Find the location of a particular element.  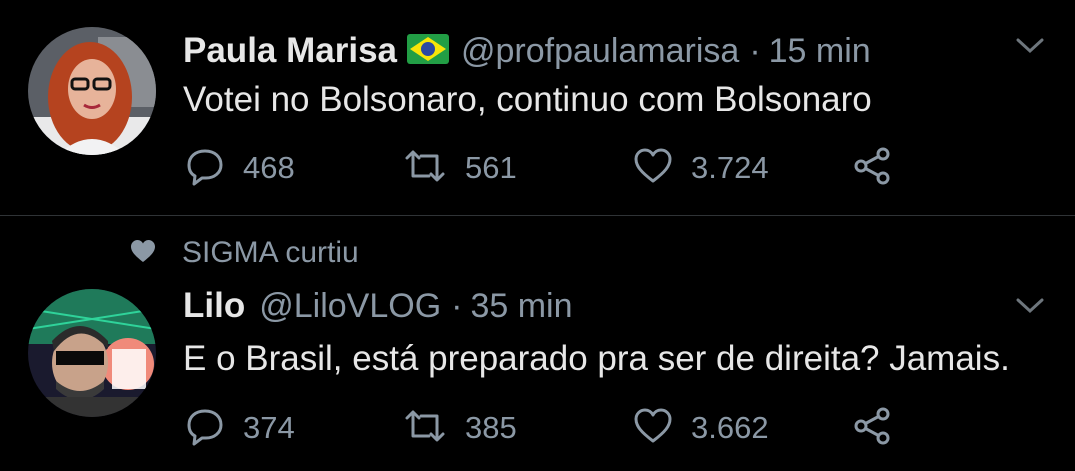

reply-button: 374 is located at coordinates (240, 428).